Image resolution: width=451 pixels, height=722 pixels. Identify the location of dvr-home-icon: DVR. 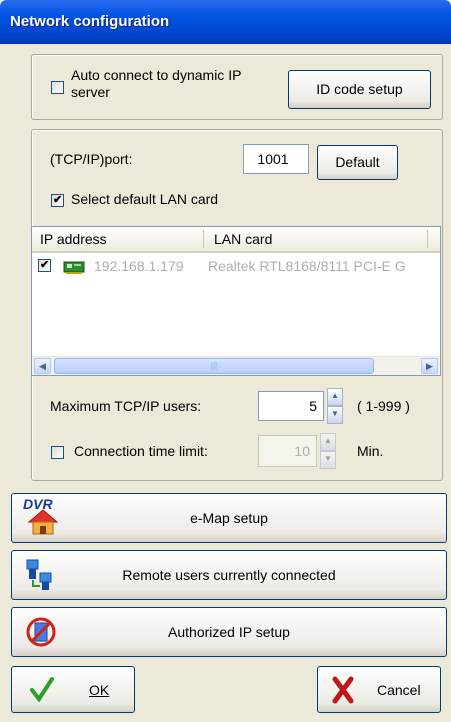
(41, 515).